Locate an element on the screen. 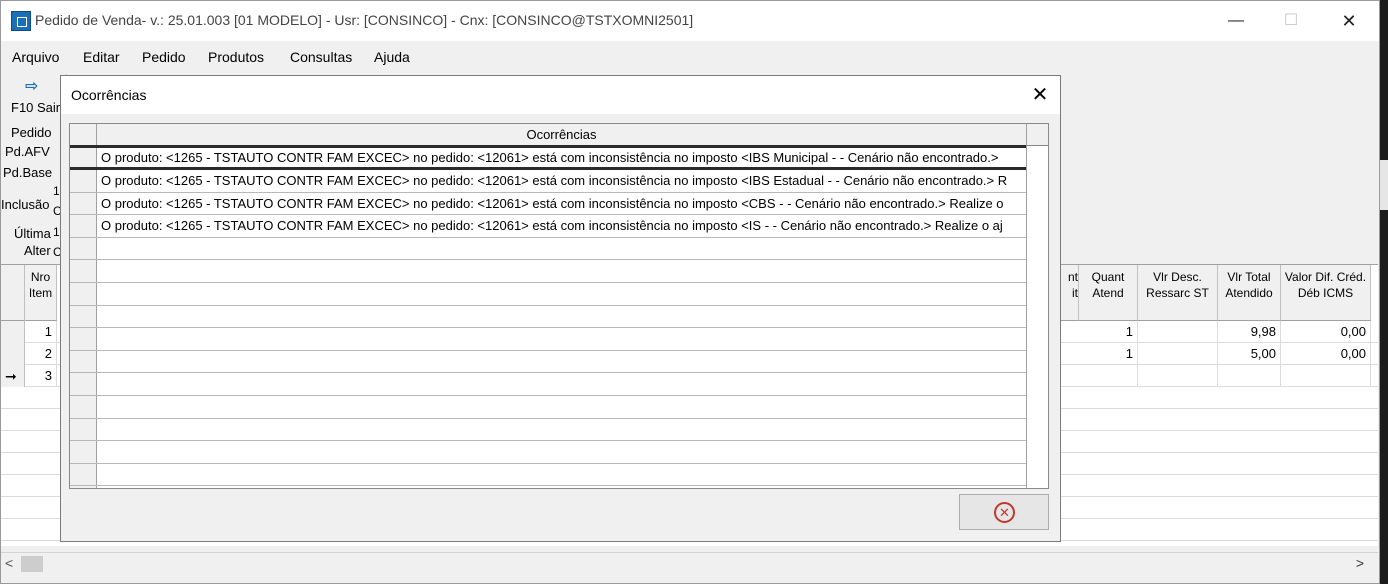  label-pd-base: Pd.Base is located at coordinates (28, 172).